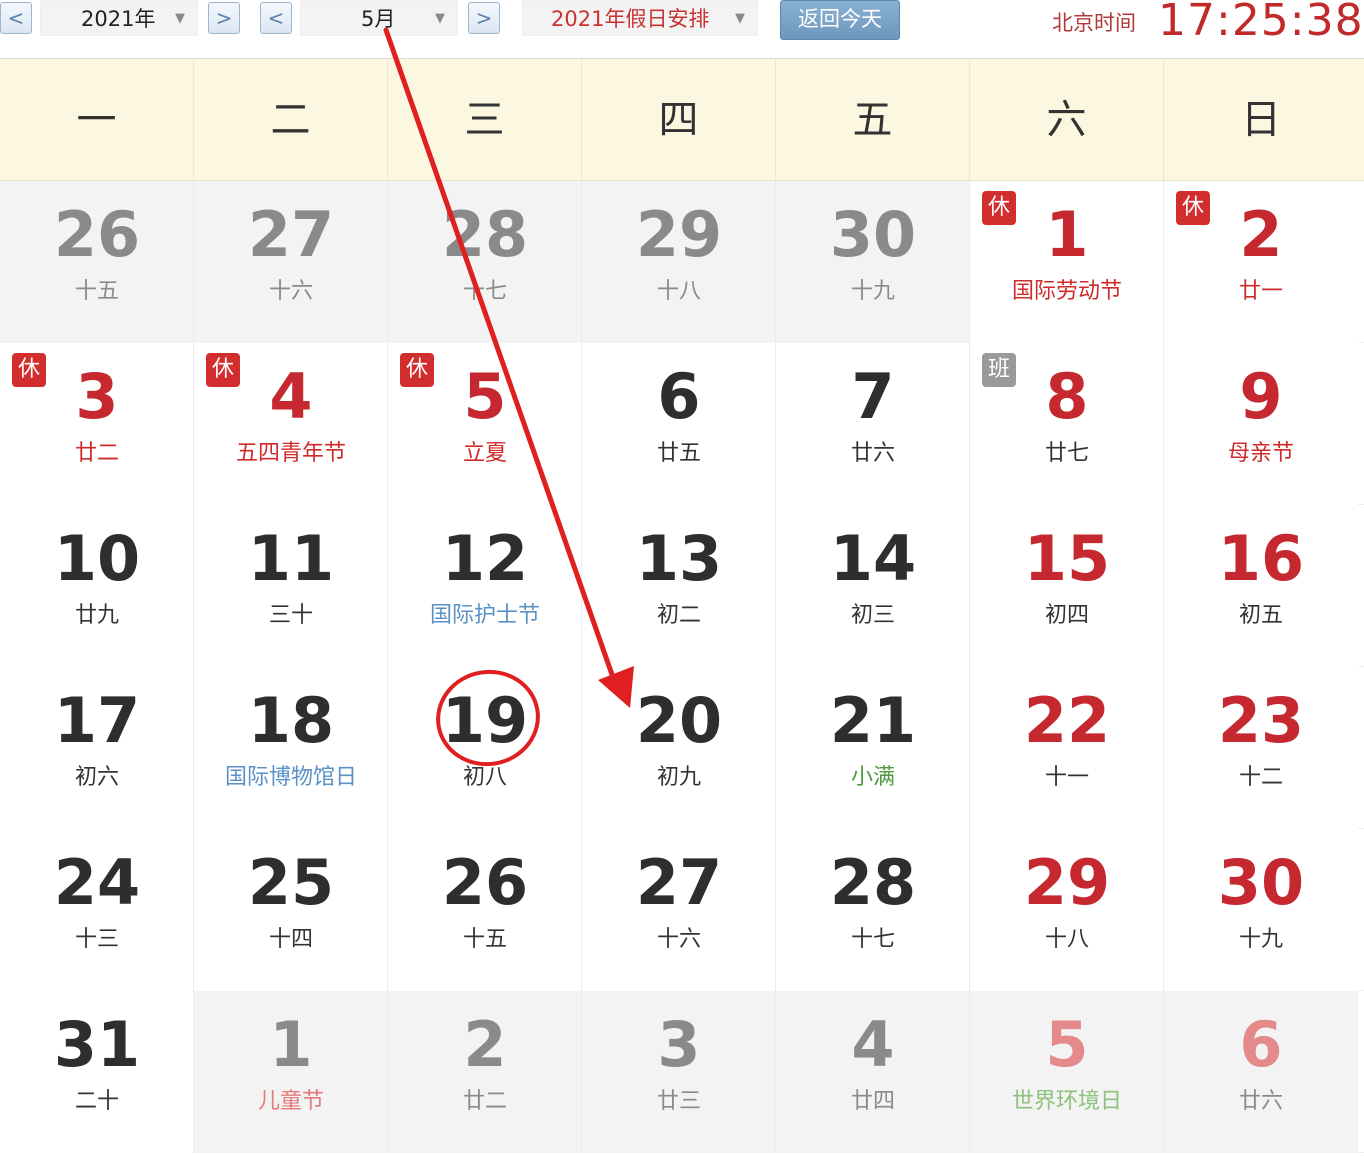 This screenshot has height=1156, width=1364. I want to click on month-select-value: 5月, so click(378, 19).